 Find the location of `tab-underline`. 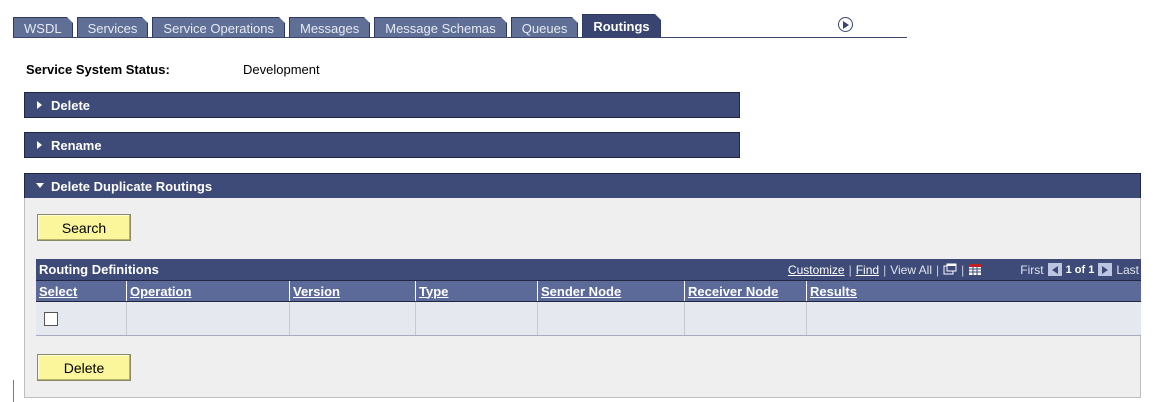

tab-underline is located at coordinates (460, 37).